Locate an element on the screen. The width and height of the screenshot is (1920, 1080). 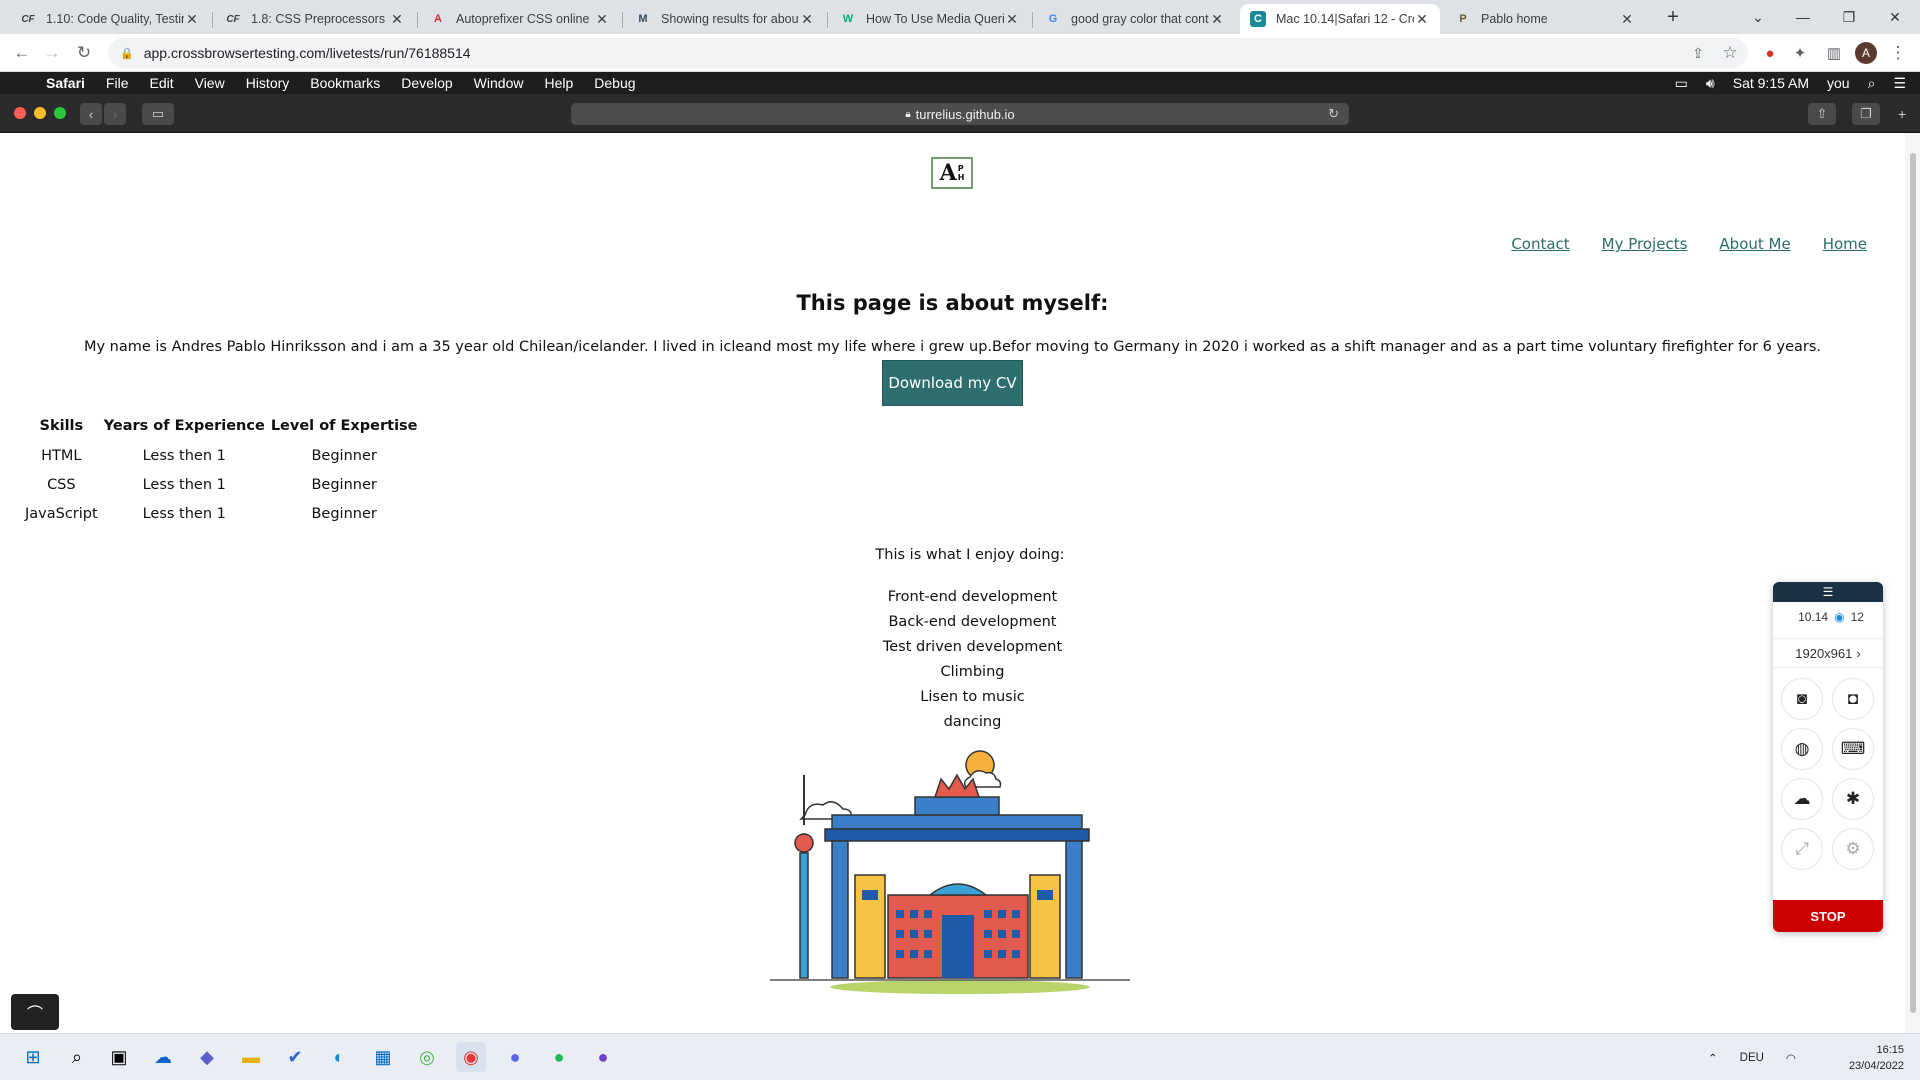
tab-search-icon: ⌄ is located at coordinates (1758, 17).